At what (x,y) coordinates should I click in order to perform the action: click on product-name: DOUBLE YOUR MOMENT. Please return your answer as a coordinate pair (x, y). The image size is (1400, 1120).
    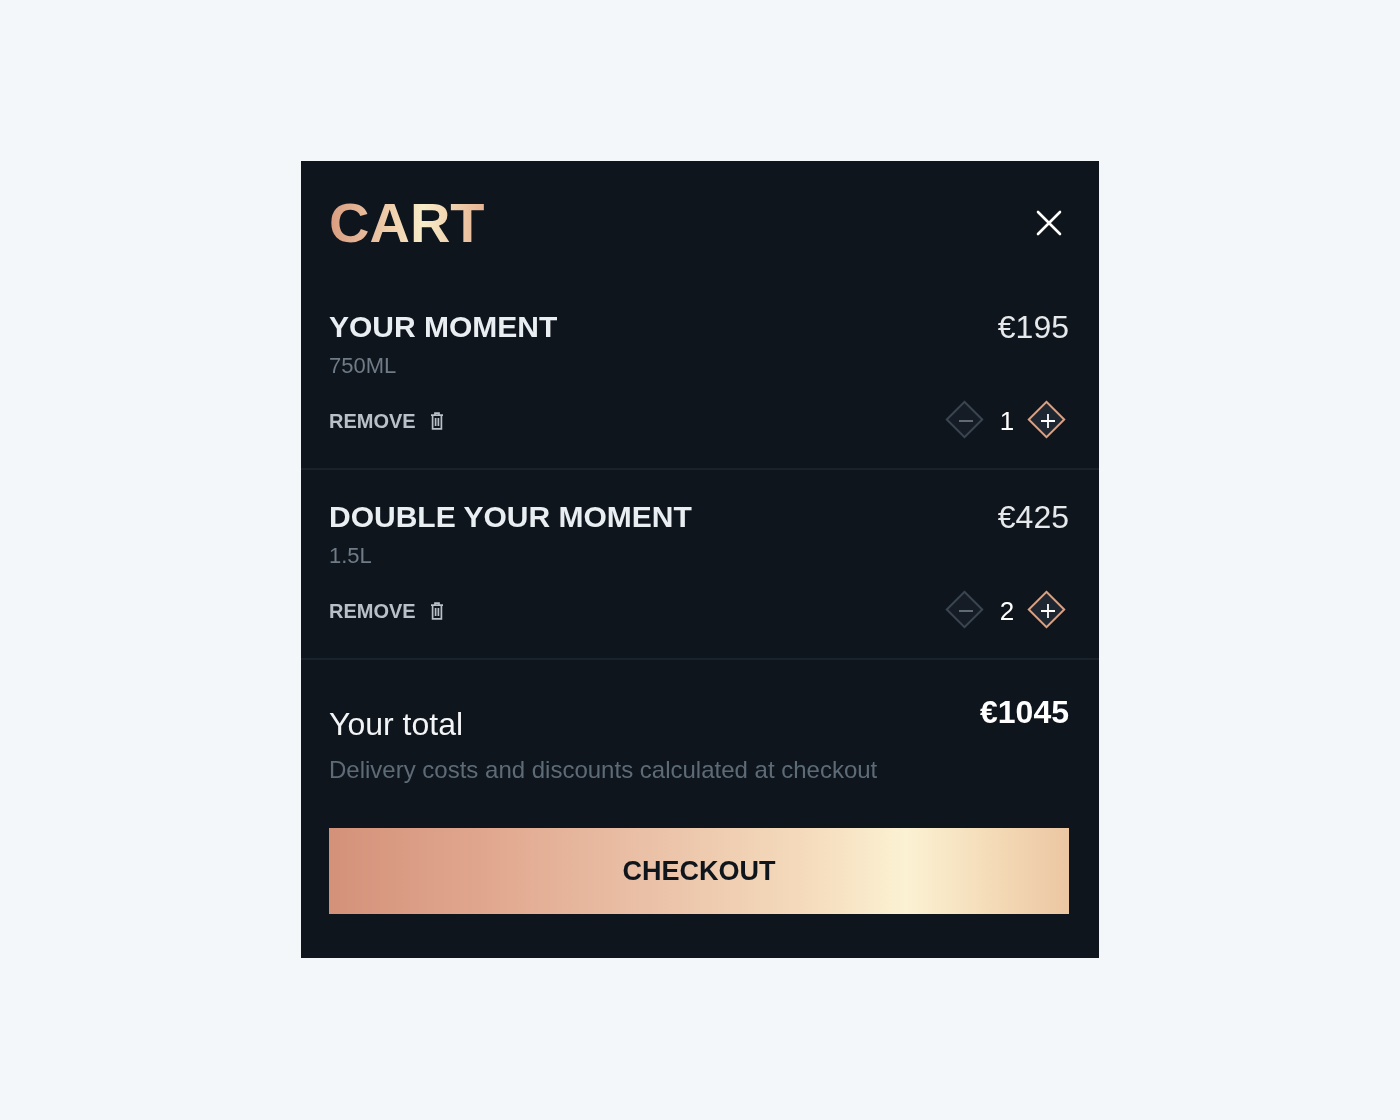
    Looking at the image, I should click on (510, 517).